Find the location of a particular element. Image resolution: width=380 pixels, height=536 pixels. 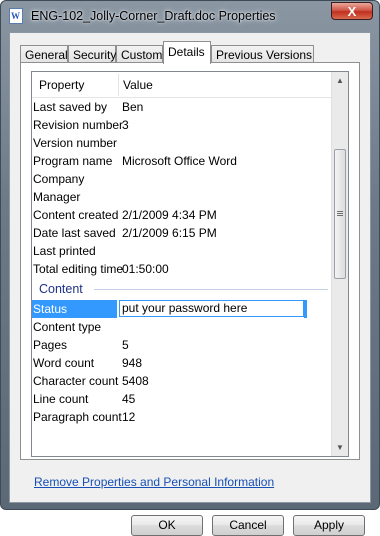

edit-field-edge is located at coordinates (305, 309).